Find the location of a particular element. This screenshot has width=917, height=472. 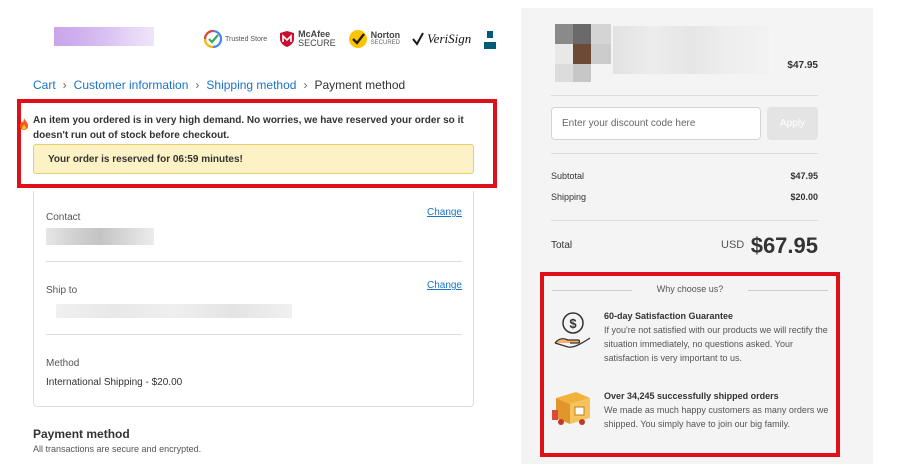

subtotal-row: Subtotal $47.95 is located at coordinates (684, 176).